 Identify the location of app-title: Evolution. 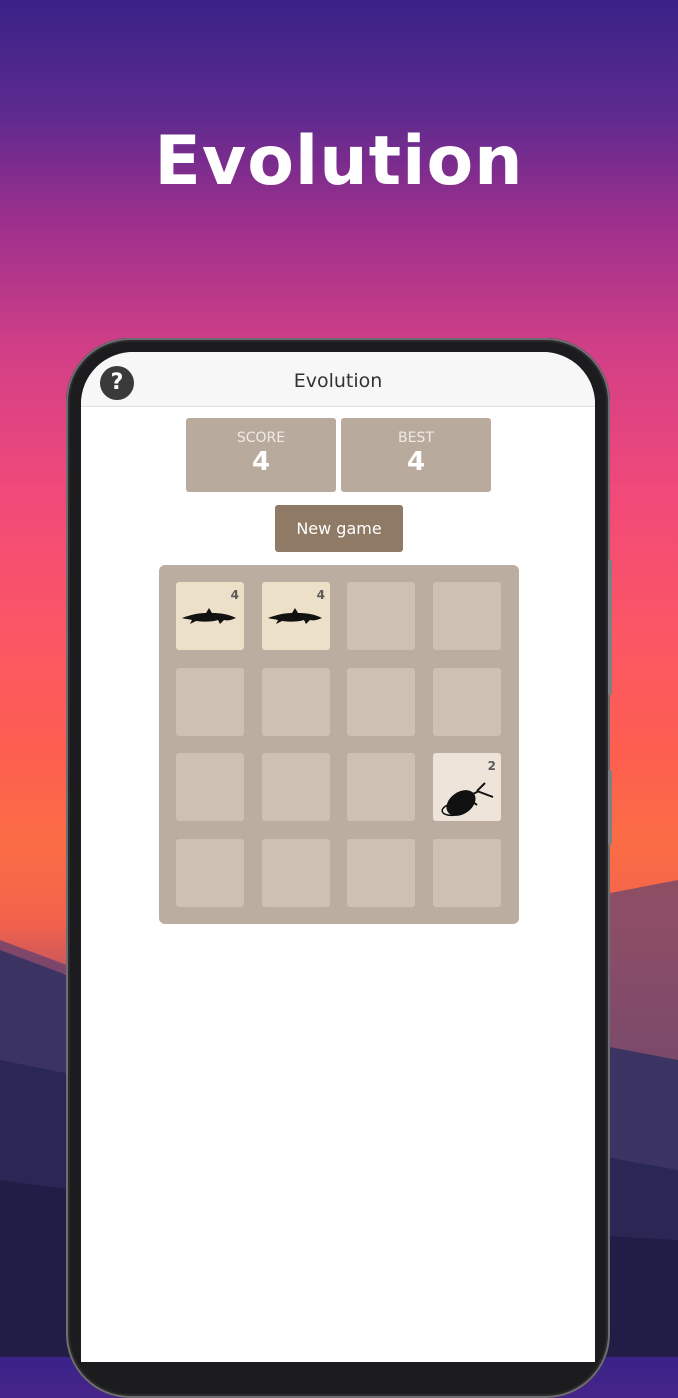
(338, 381).